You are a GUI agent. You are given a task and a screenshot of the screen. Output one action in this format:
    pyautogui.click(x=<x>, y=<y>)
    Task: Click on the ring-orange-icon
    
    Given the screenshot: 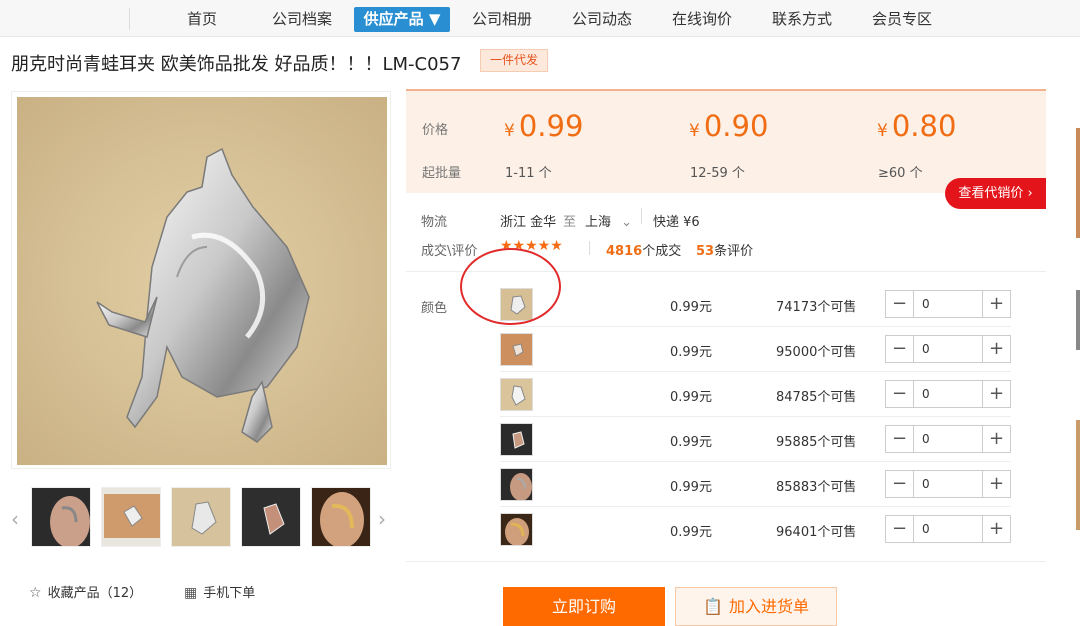 What is the action you would take?
    pyautogui.click(x=516, y=349)
    